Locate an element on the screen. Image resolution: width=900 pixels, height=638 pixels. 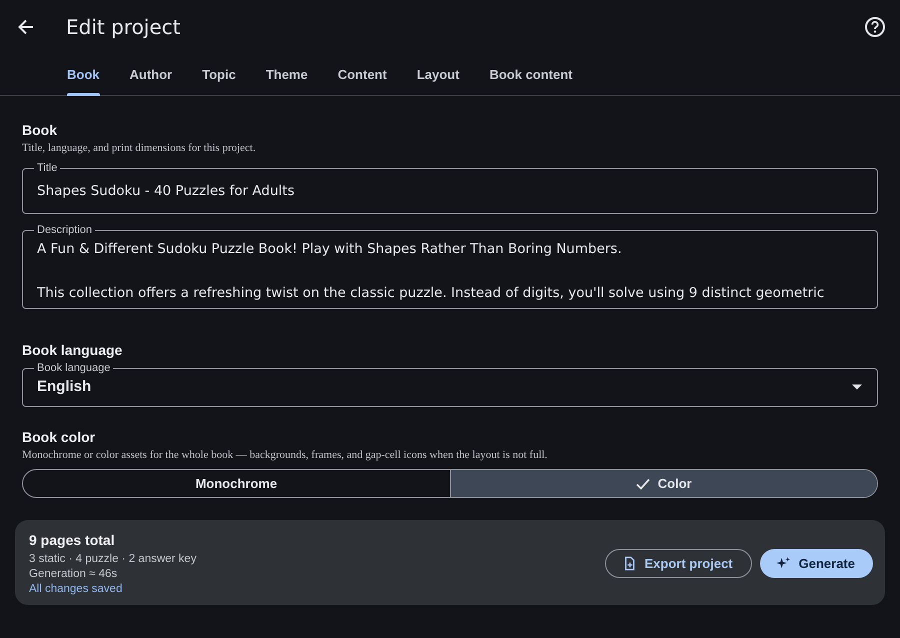
tab: Author is located at coordinates (151, 74).